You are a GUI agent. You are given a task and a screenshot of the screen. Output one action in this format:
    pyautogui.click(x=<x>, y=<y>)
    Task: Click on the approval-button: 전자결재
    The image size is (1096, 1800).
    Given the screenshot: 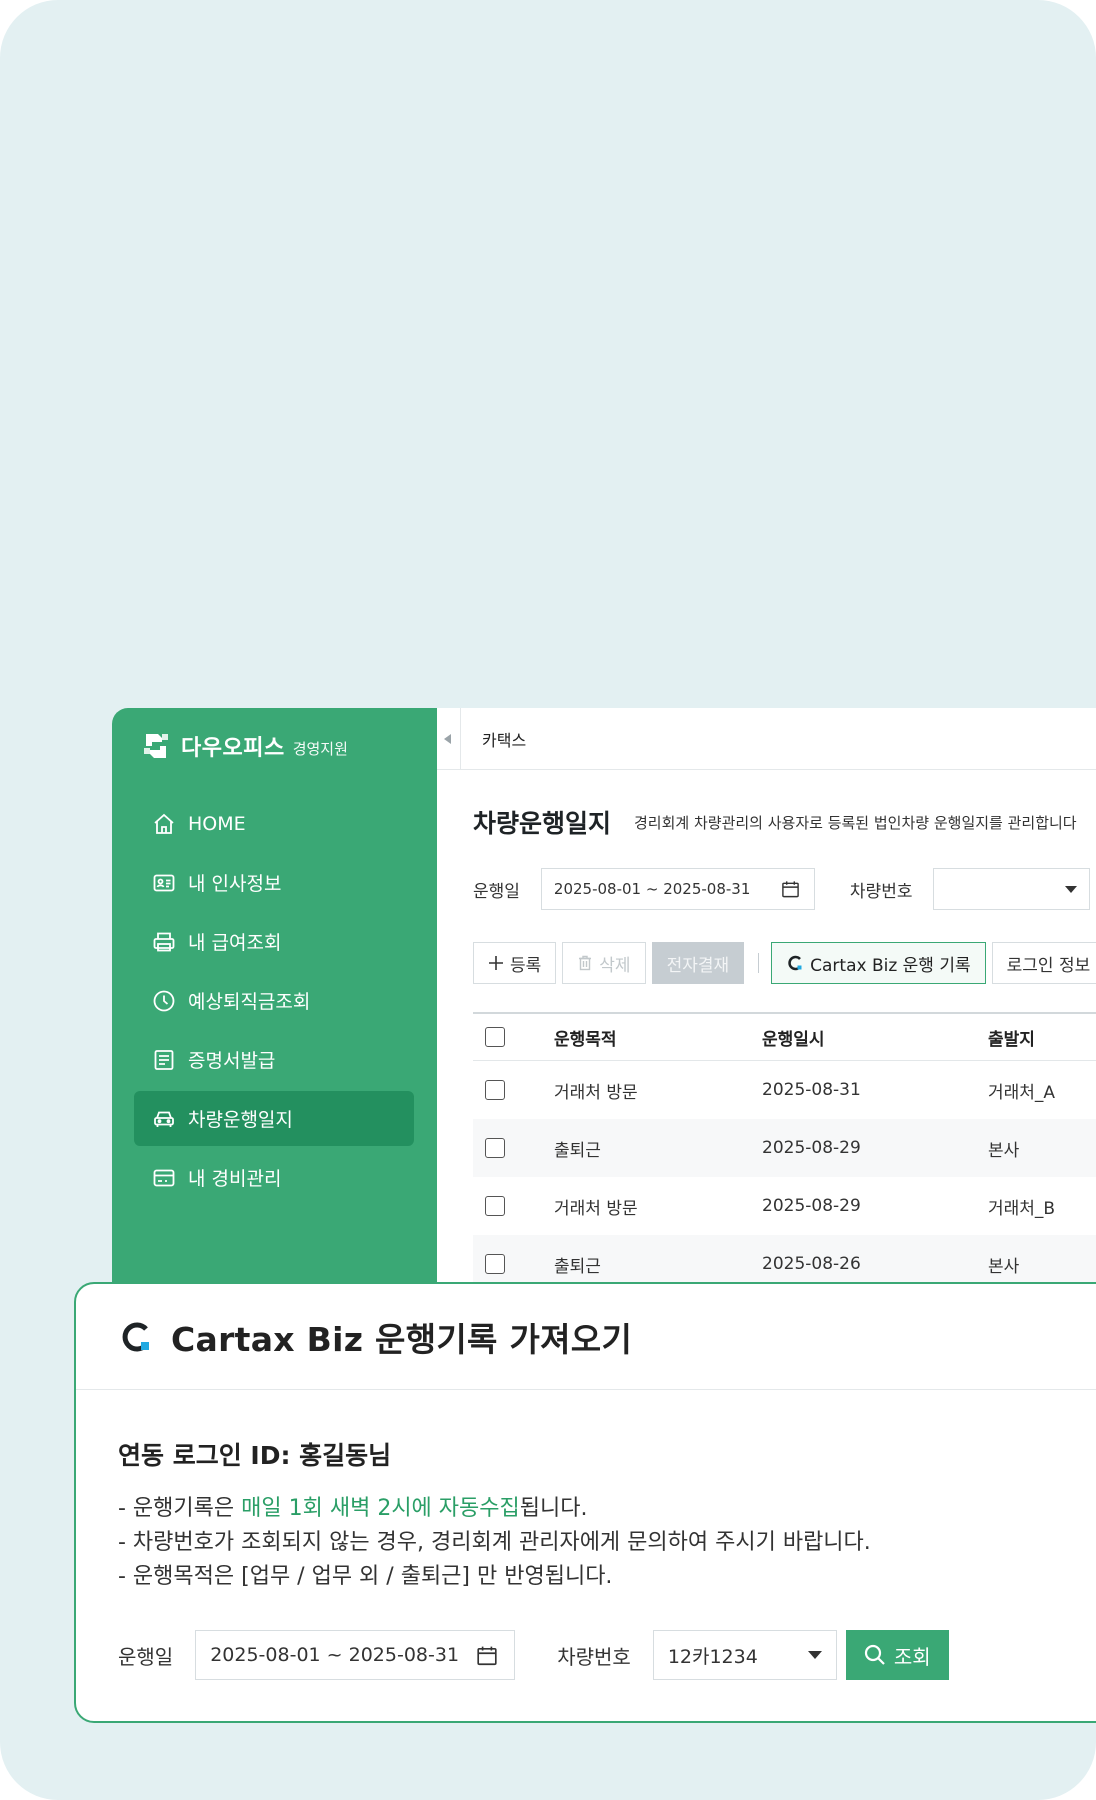 What is the action you would take?
    pyautogui.click(x=698, y=963)
    